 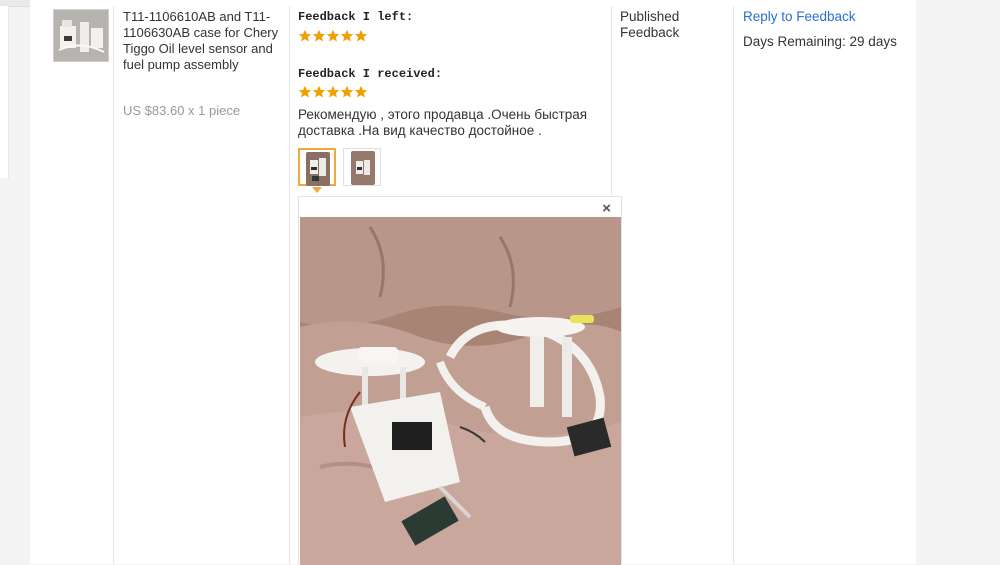 What do you see at coordinates (356, 17) in the screenshot?
I see `feedback-left-label: Feedback I left:` at bounding box center [356, 17].